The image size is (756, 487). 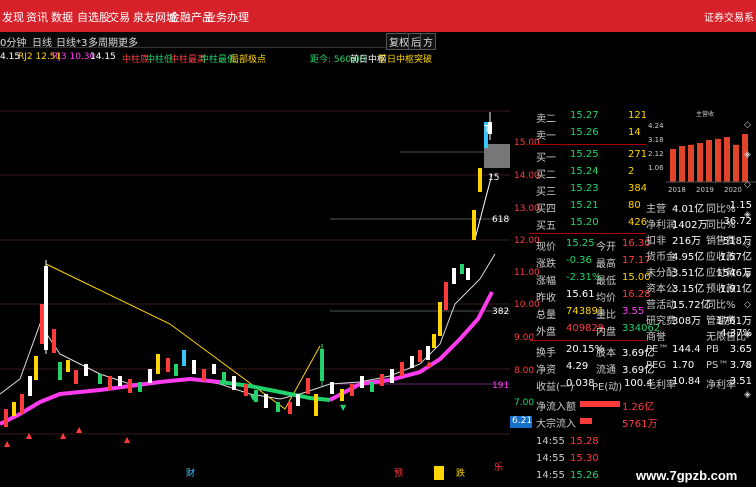 What do you see at coordinates (687, 241) in the screenshot?
I see `fin-cell: 216万` at bounding box center [687, 241].